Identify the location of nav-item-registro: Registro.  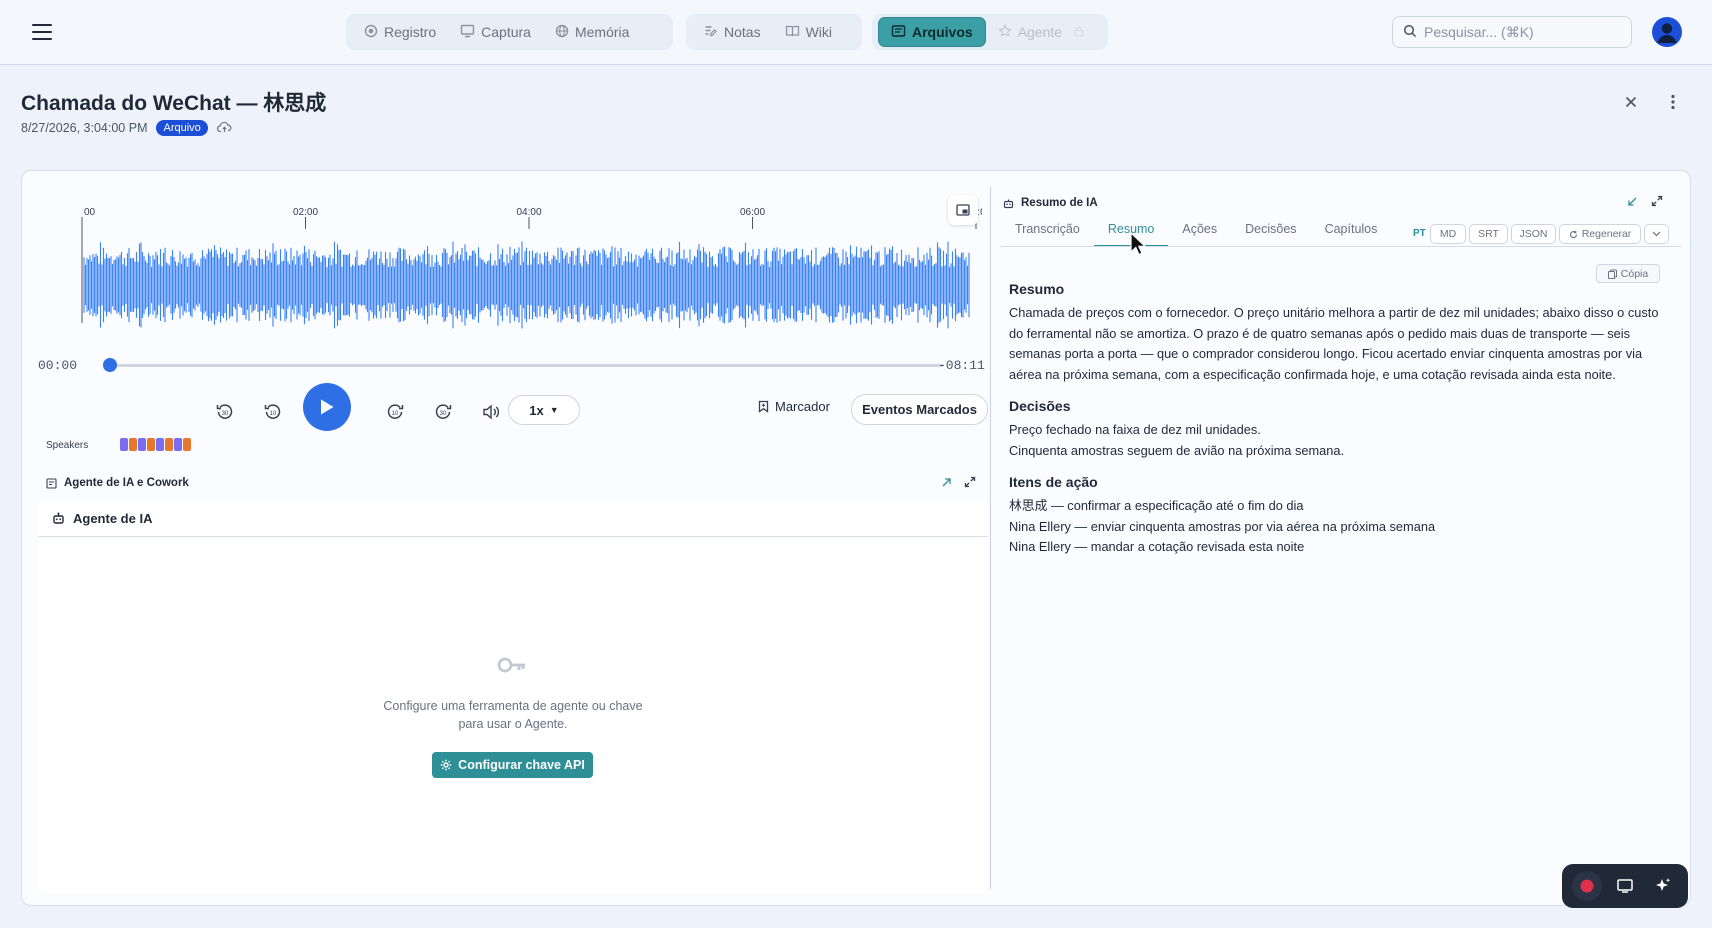
(400, 32).